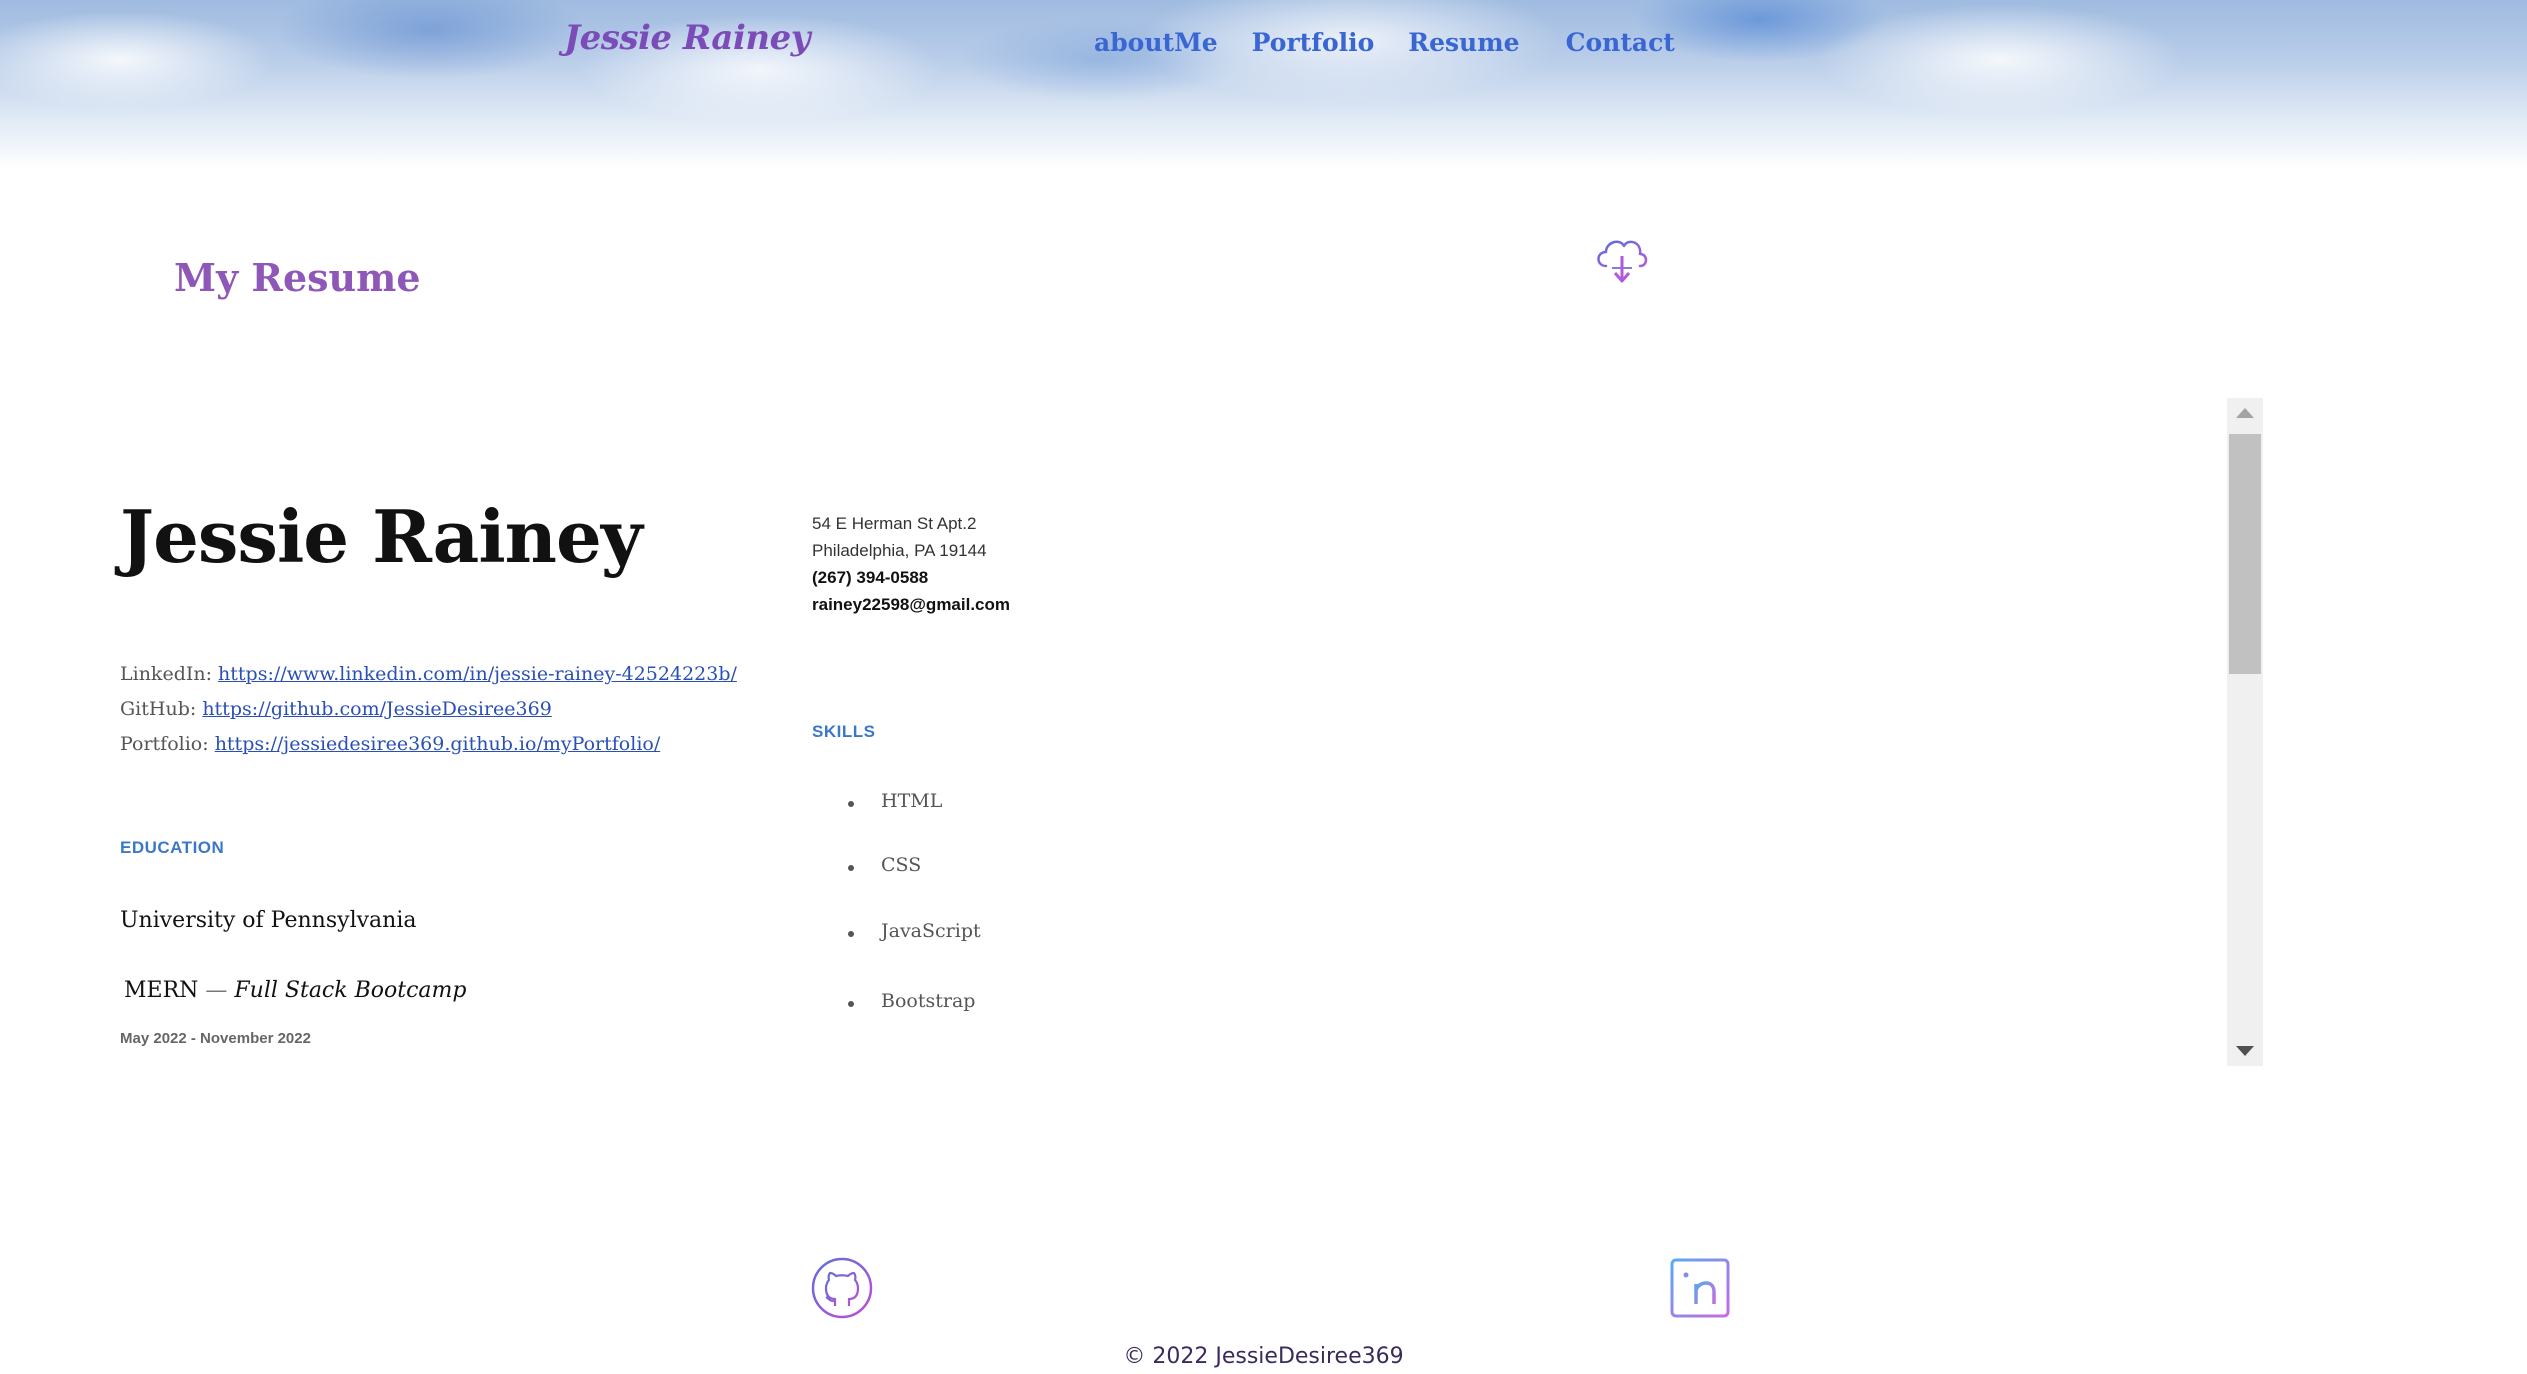  What do you see at coordinates (842, 1288) in the screenshot?
I see `github-icon` at bounding box center [842, 1288].